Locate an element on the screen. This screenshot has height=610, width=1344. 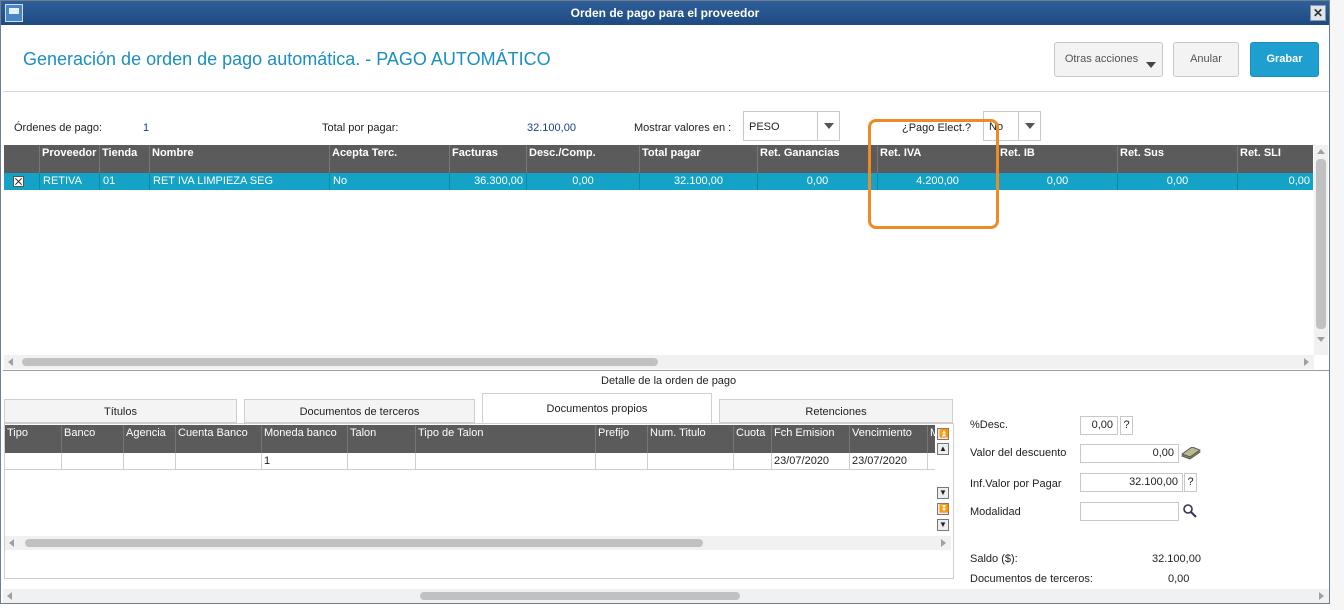
col-header: Nombre is located at coordinates (239, 159).